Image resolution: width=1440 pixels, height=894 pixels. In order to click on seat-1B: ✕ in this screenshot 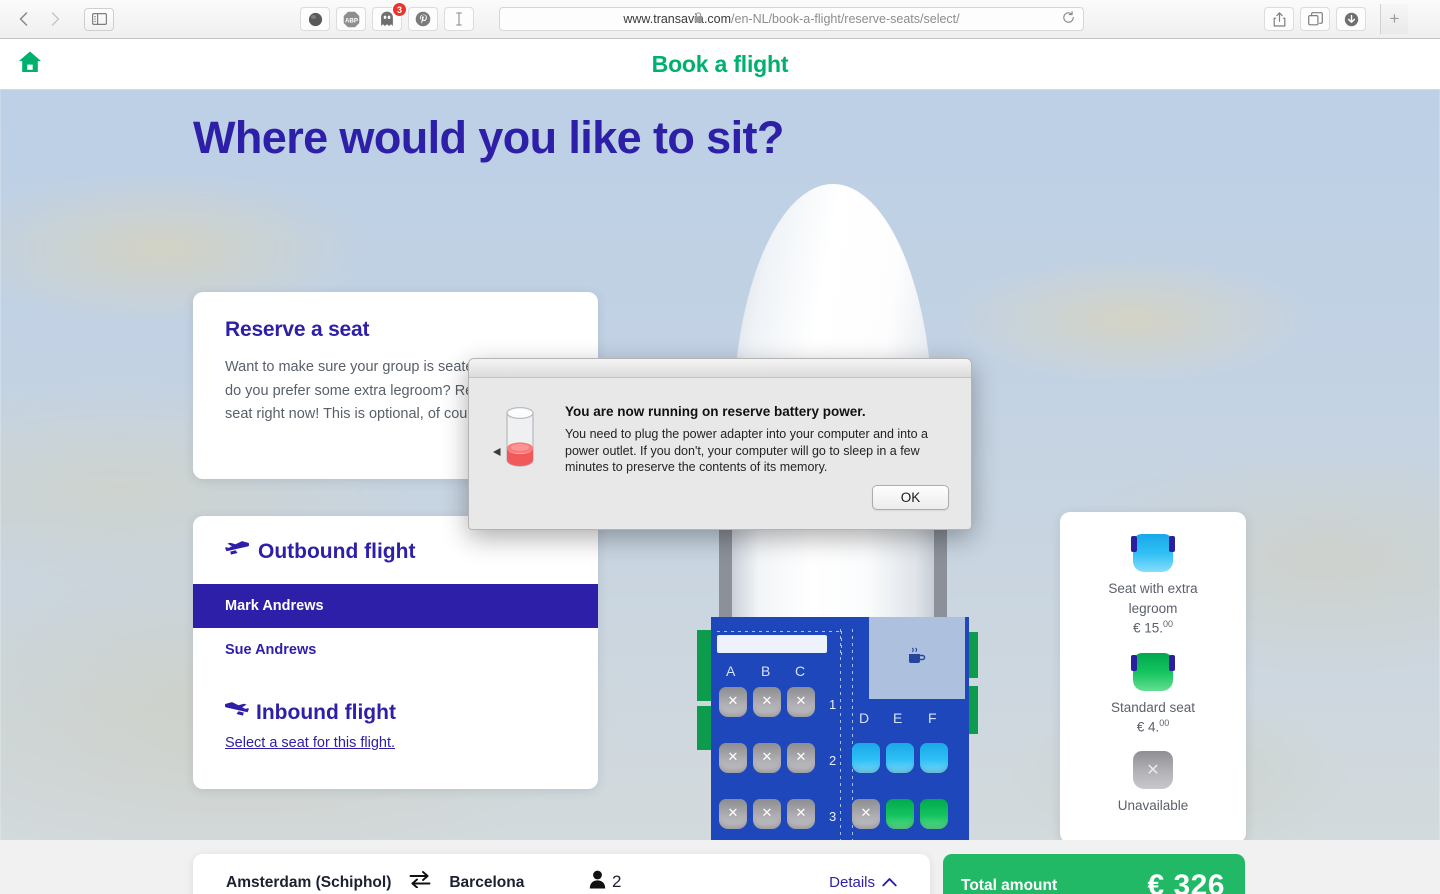, I will do `click(767, 702)`.